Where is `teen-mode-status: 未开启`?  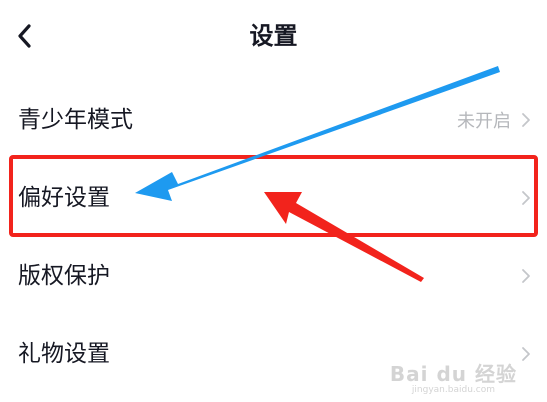
teen-mode-status: 未开启 is located at coordinates (484, 121).